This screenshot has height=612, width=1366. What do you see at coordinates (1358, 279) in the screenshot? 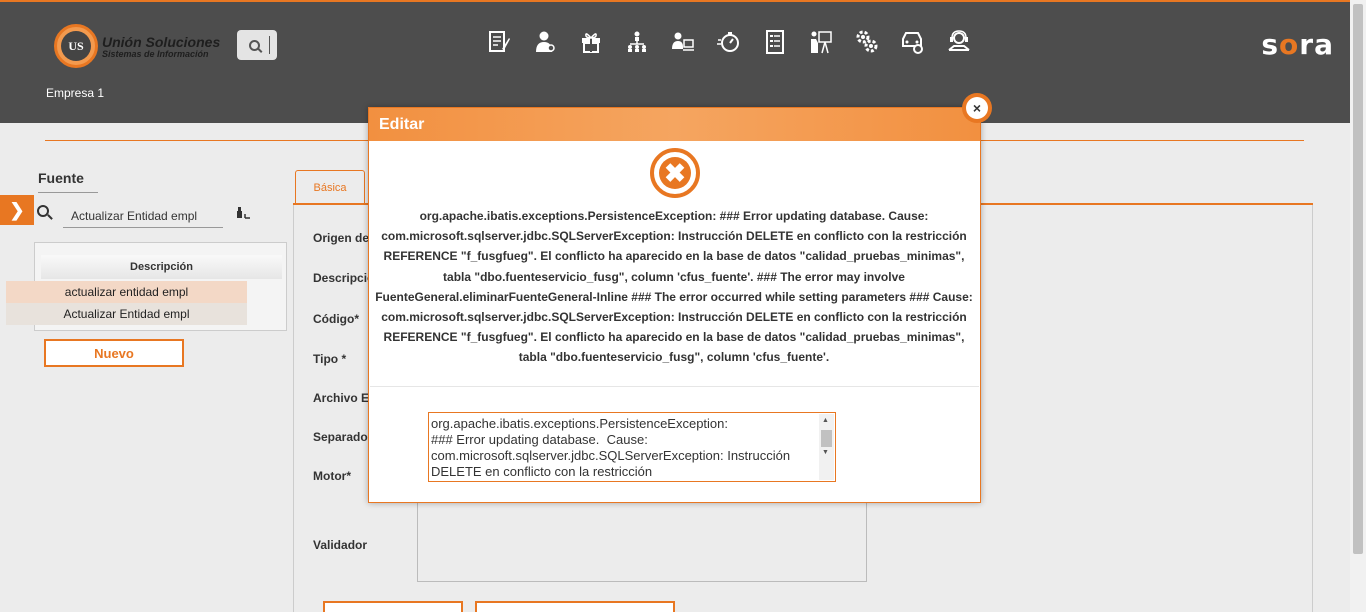
I see `scrollbar-thumb` at bounding box center [1358, 279].